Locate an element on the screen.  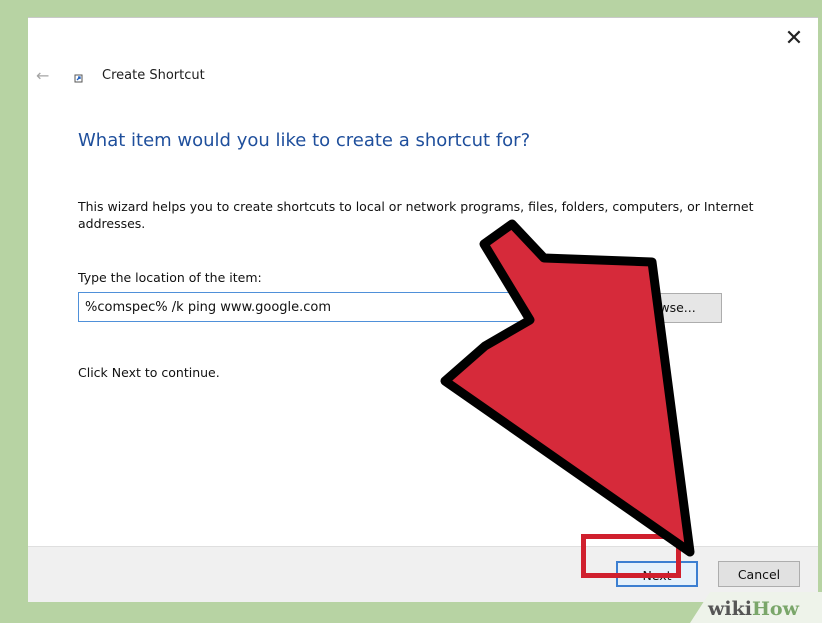
cancel-button: Cancel is located at coordinates (759, 574).